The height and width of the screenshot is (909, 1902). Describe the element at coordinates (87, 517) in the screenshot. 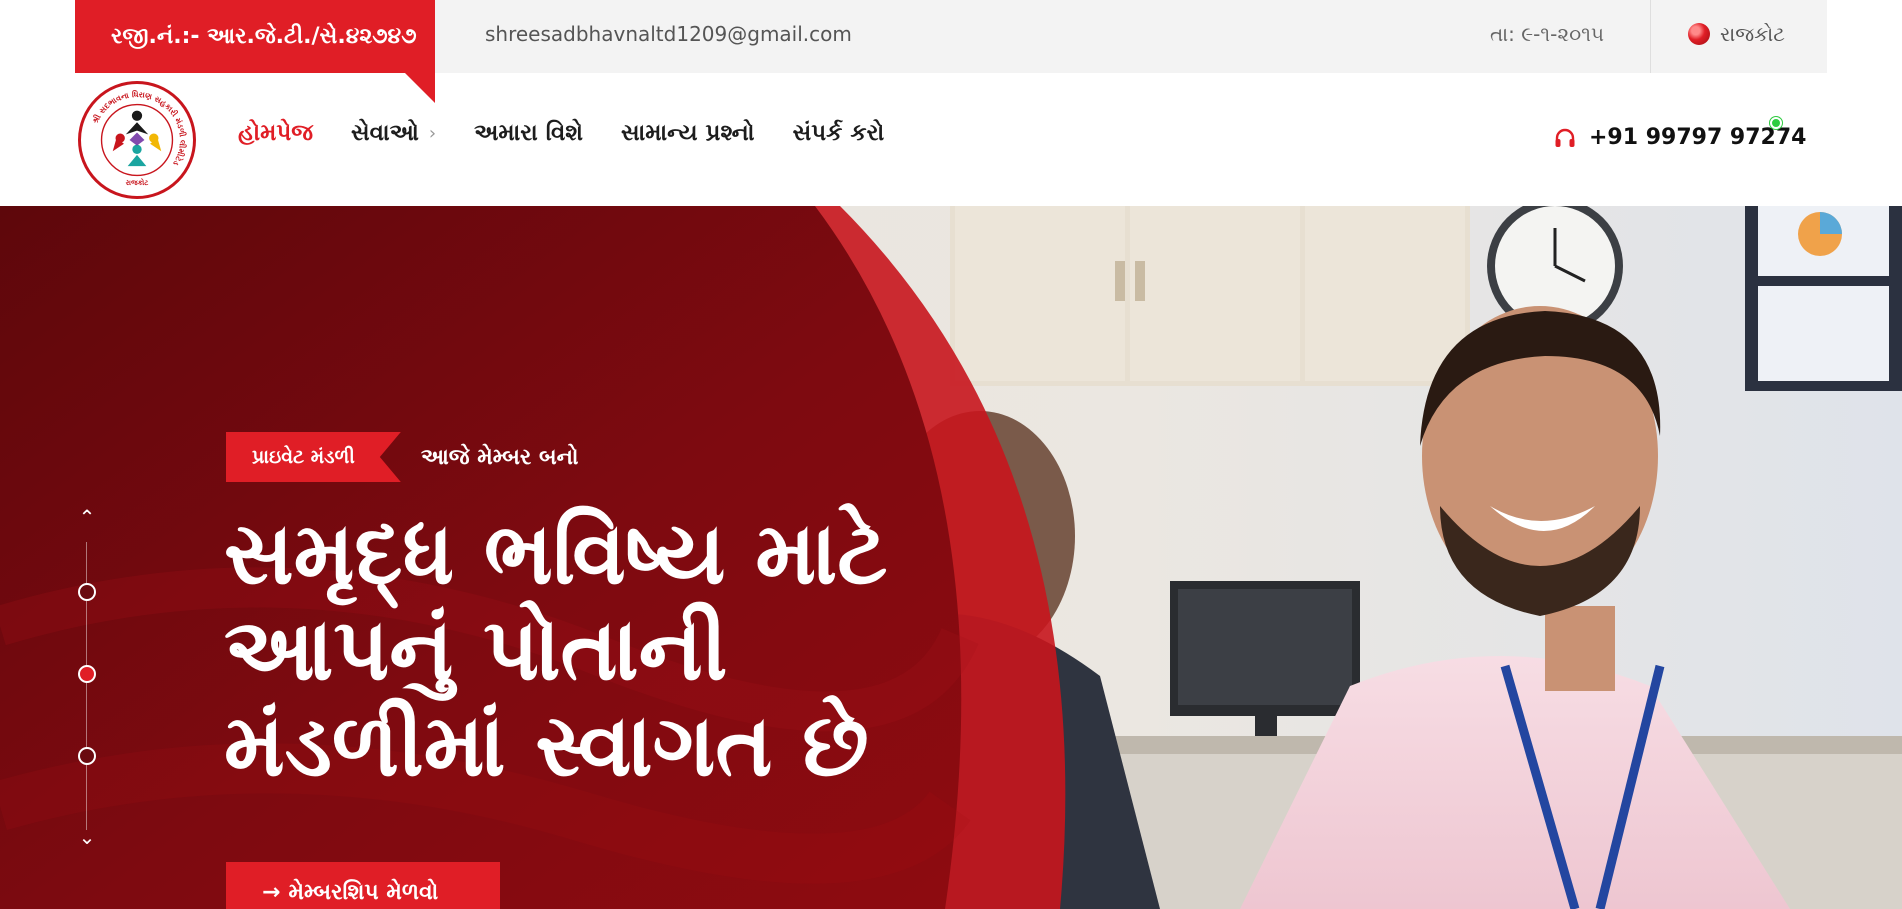

I see `chevron-up-icon: ⌃` at that location.